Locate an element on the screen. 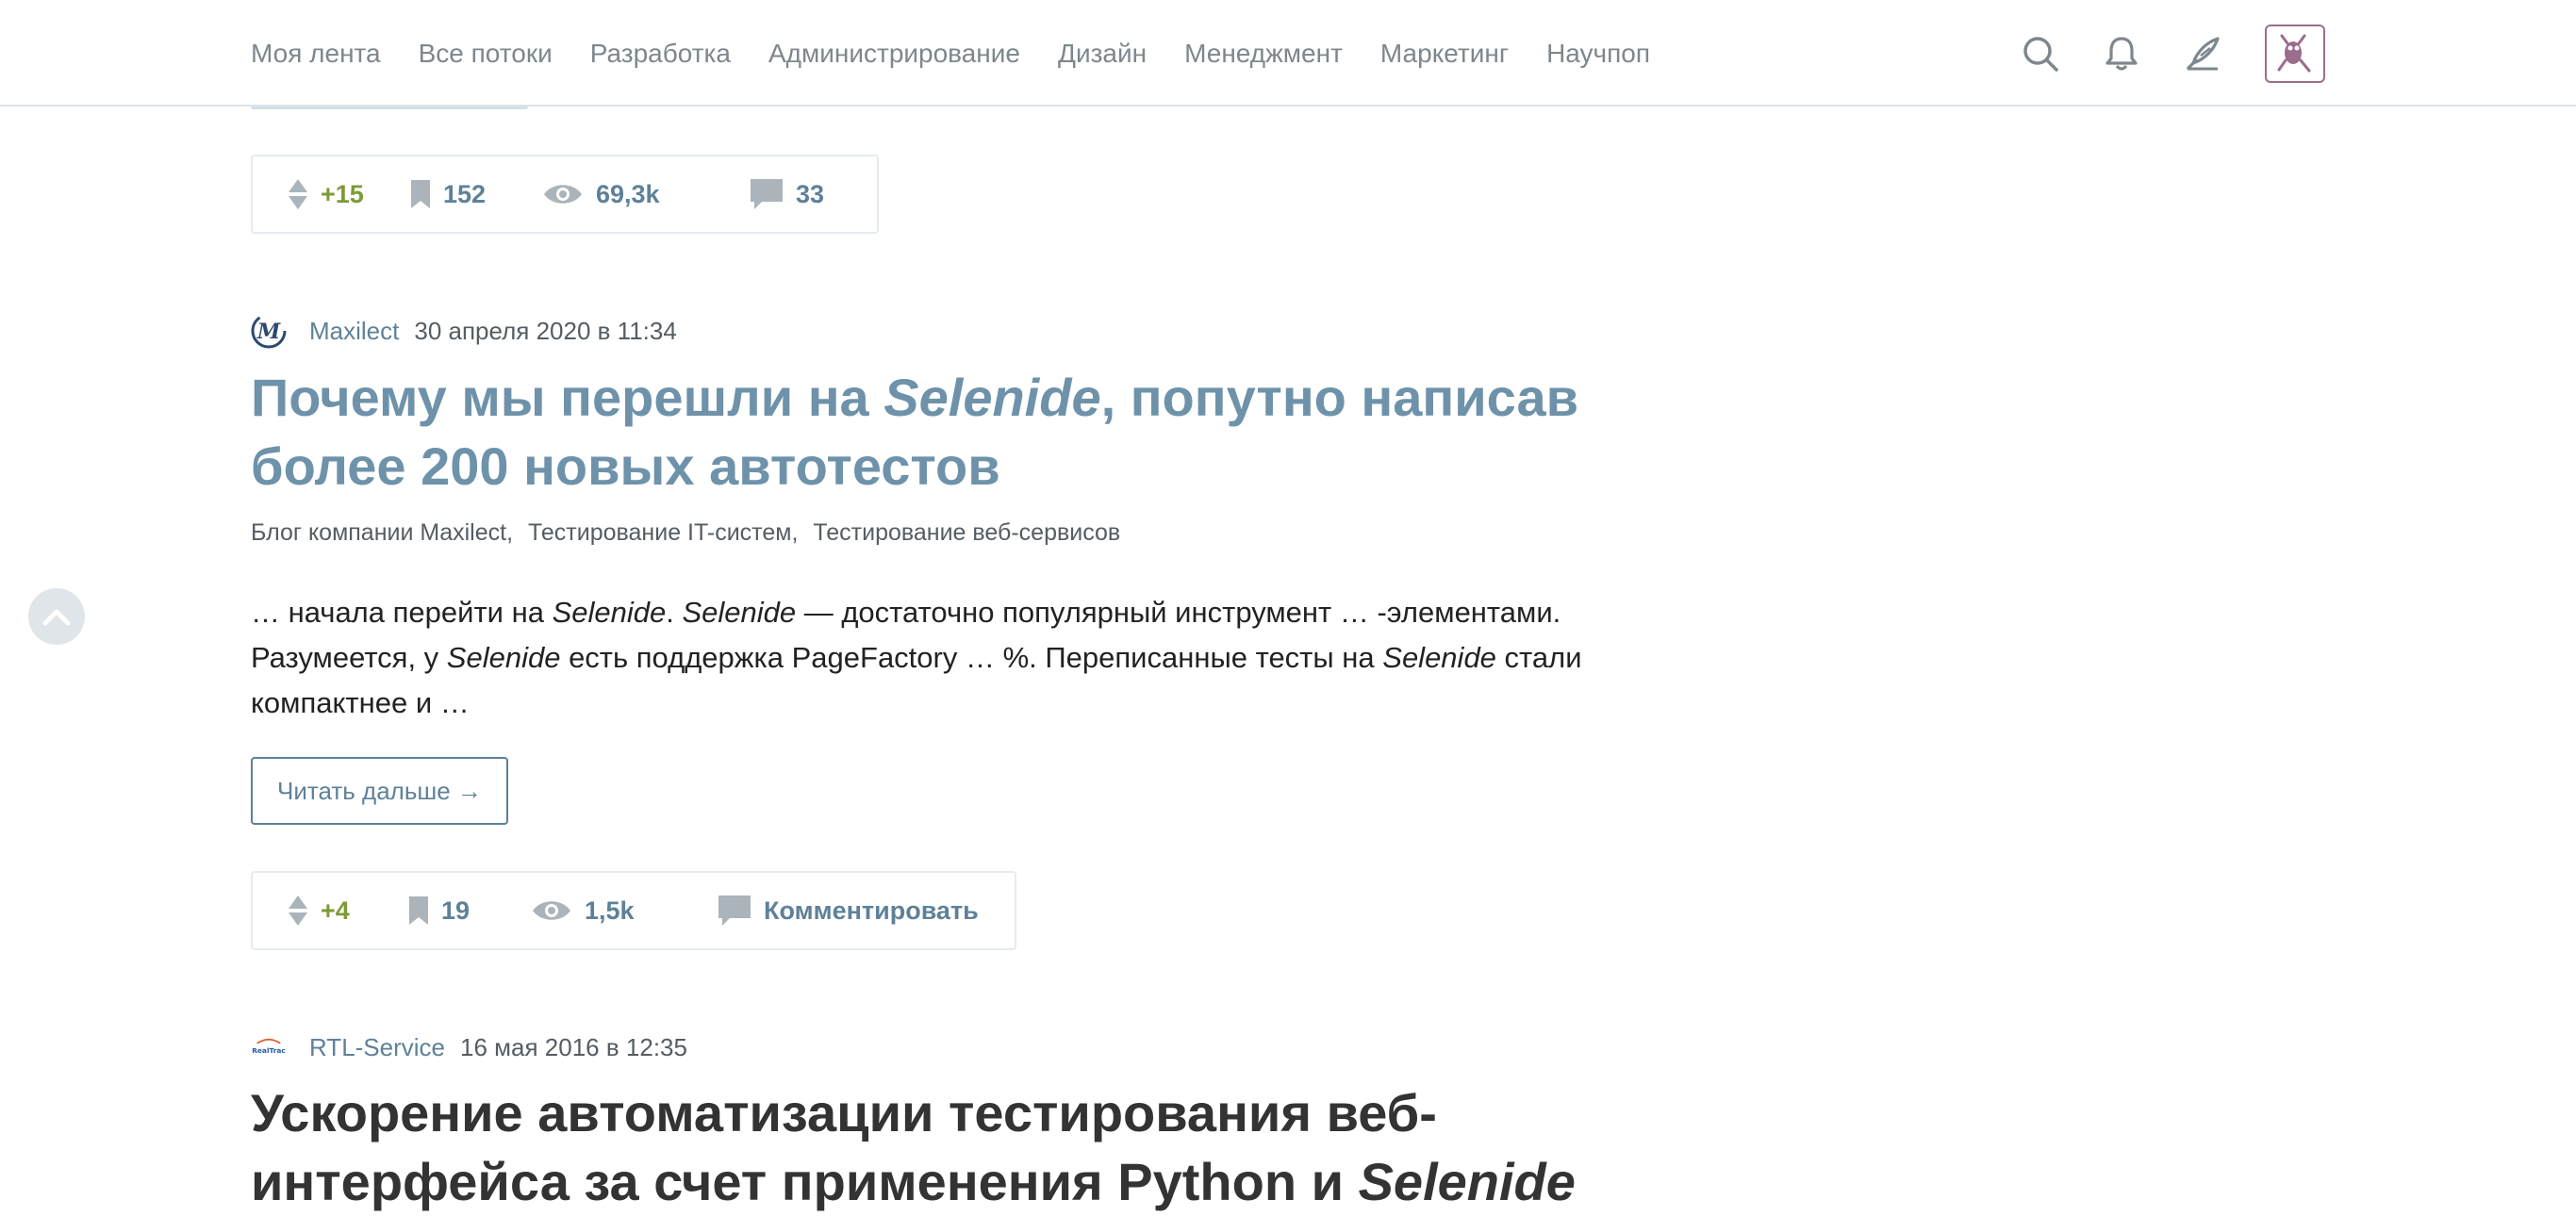 The width and height of the screenshot is (2576, 1216). views: 1,5k is located at coordinates (625, 911).